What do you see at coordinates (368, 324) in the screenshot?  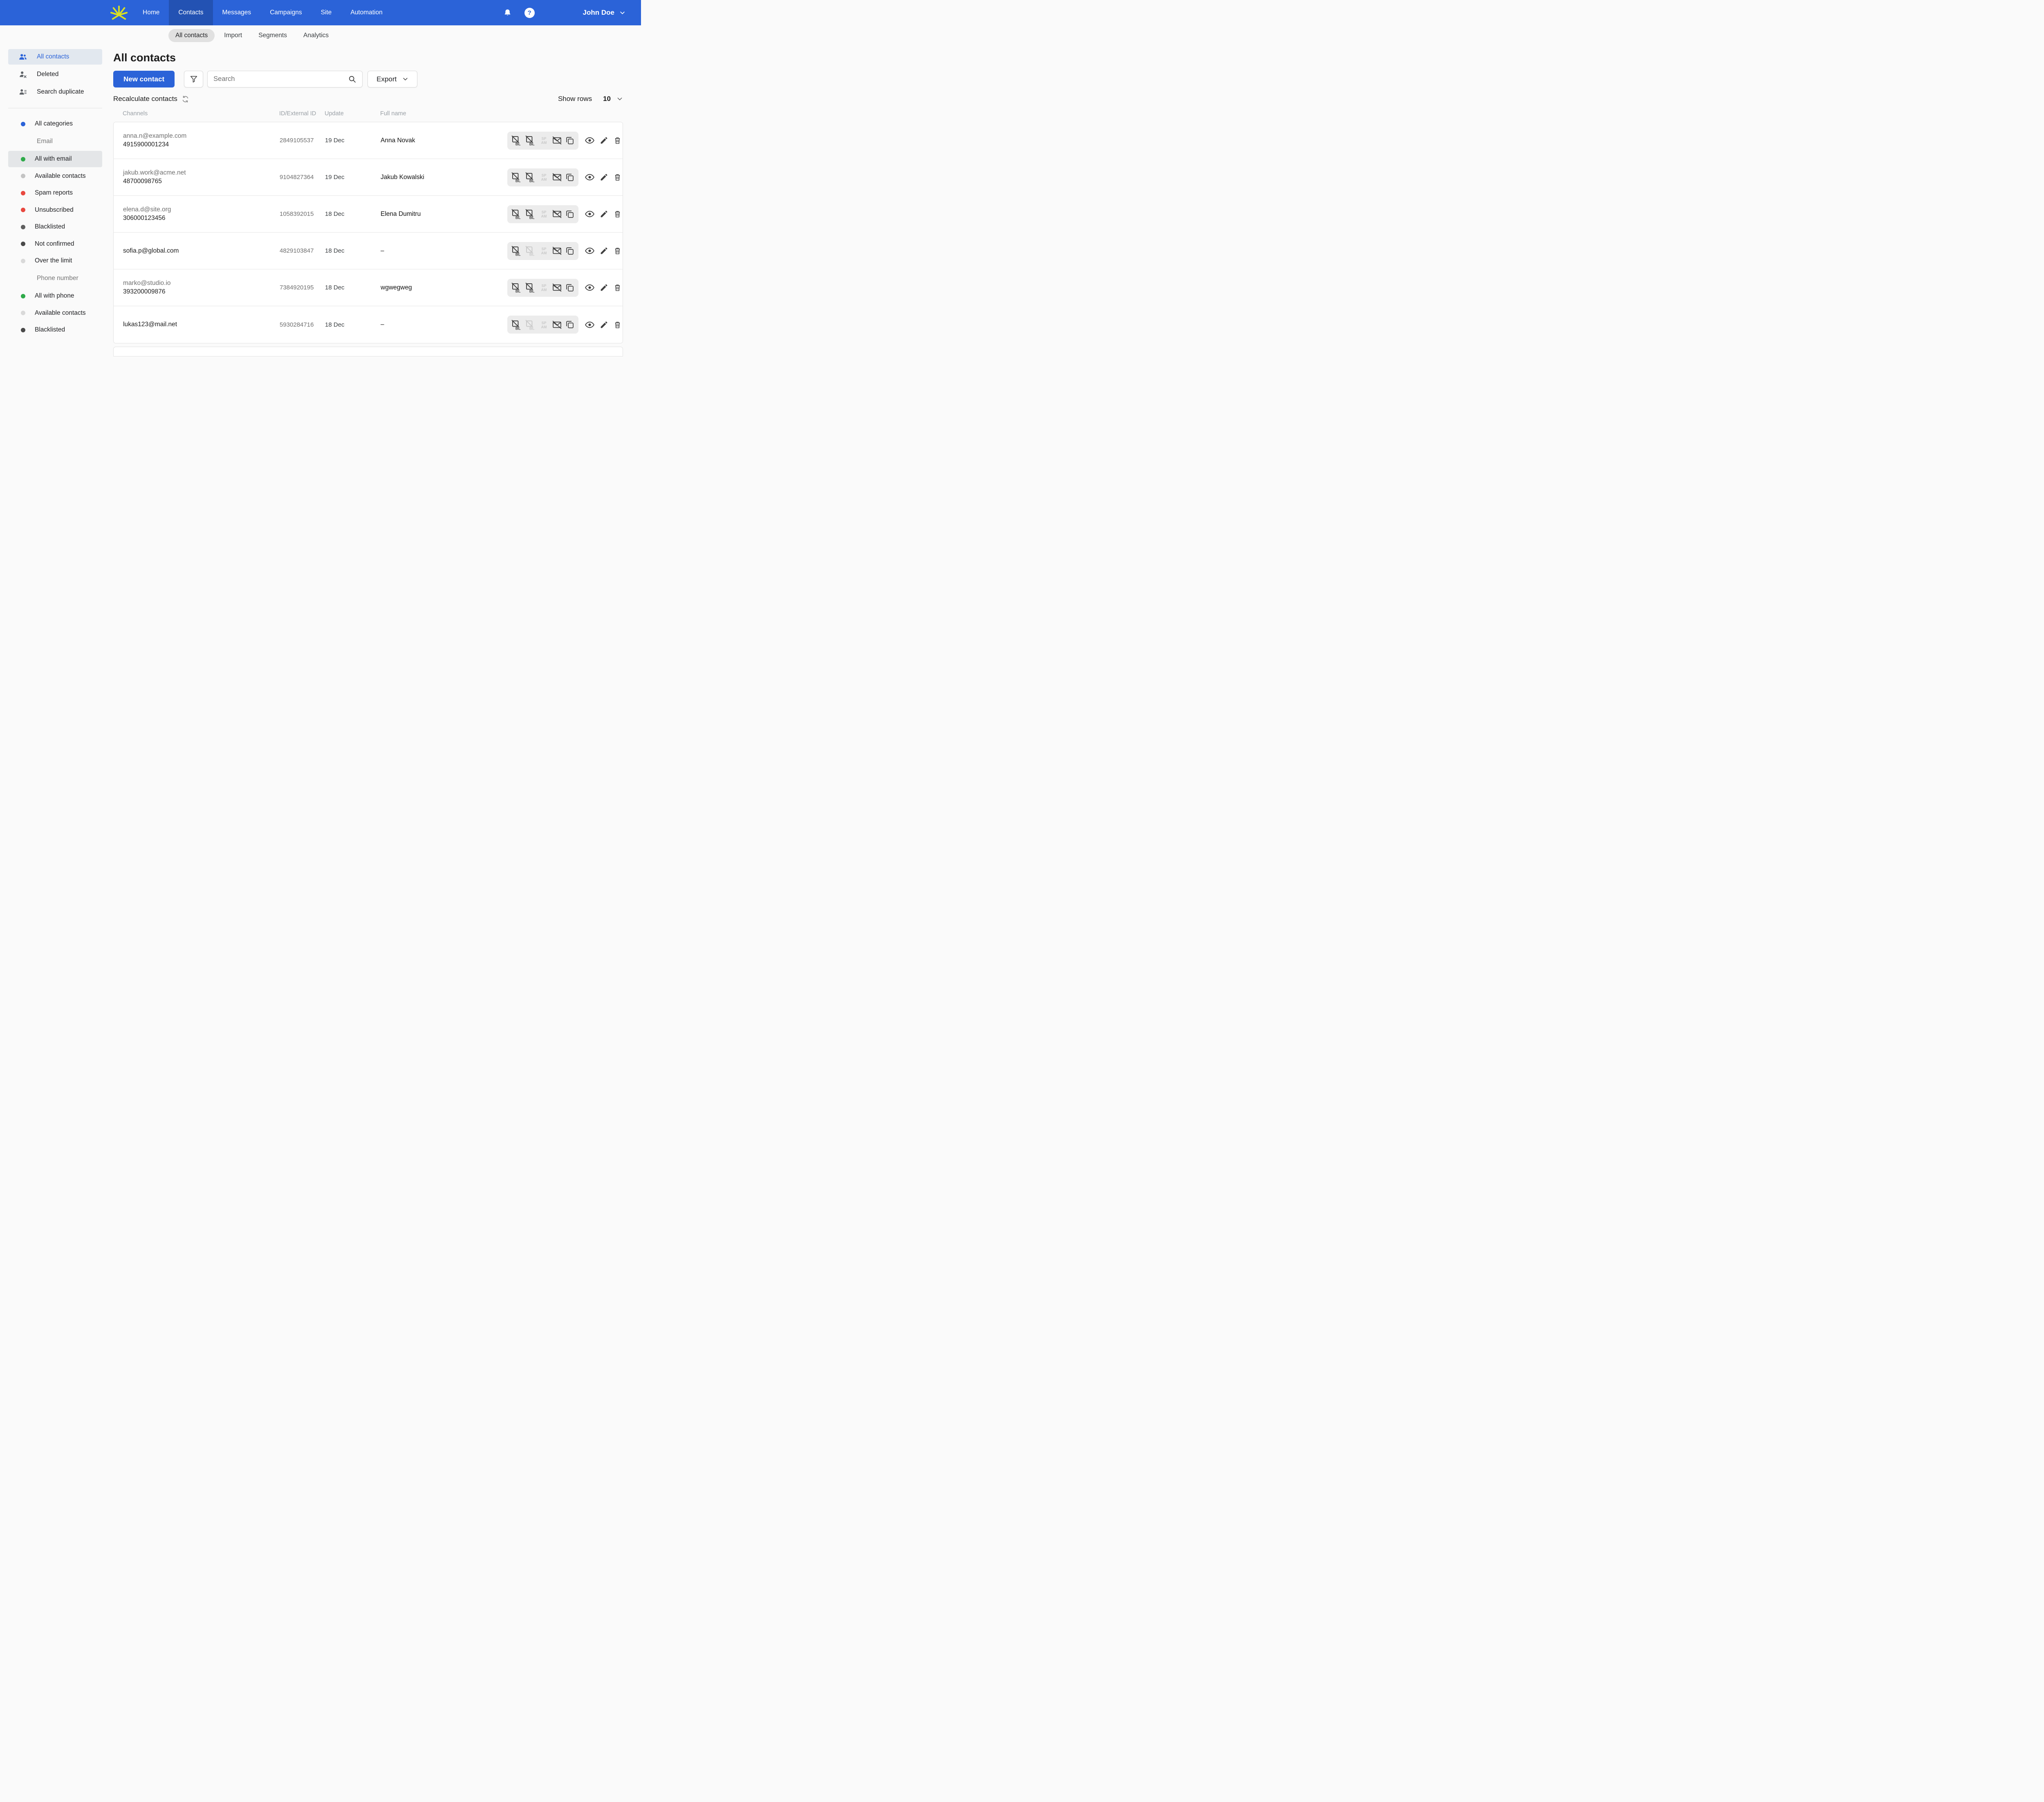 I see `table-row: lukas123@mail.net 5930284716 18 Dec – BL` at bounding box center [368, 324].